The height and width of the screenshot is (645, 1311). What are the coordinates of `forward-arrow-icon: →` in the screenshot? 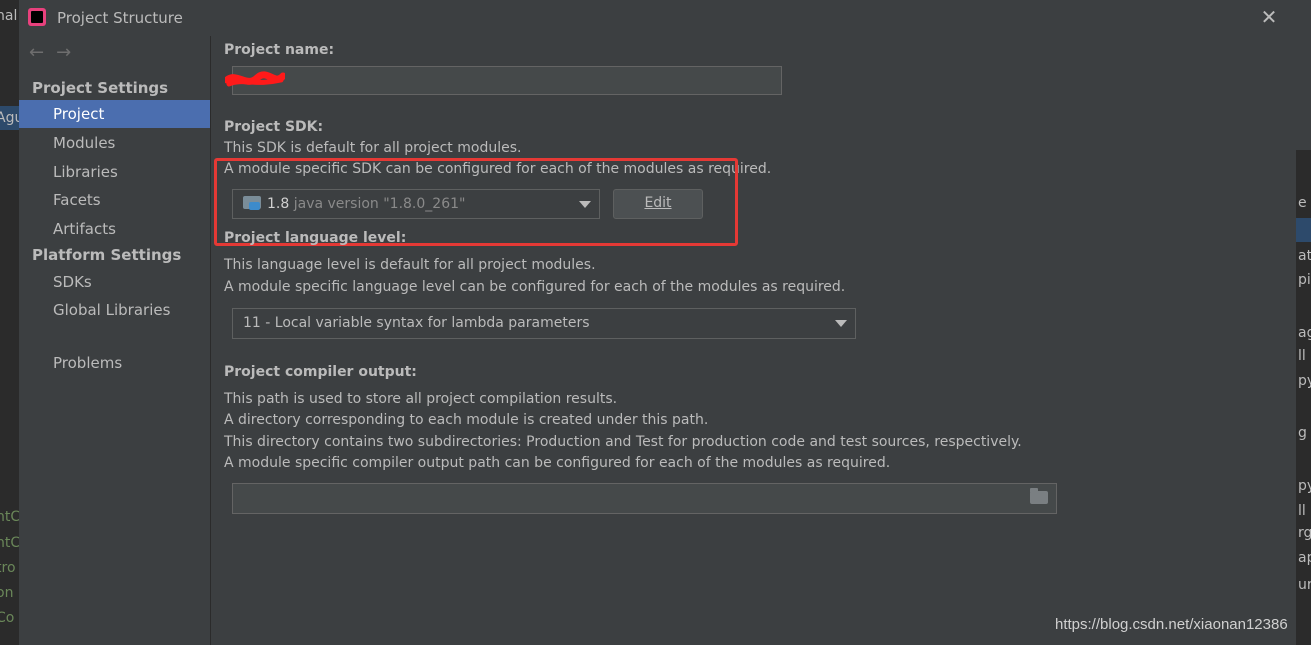 It's located at (63, 52).